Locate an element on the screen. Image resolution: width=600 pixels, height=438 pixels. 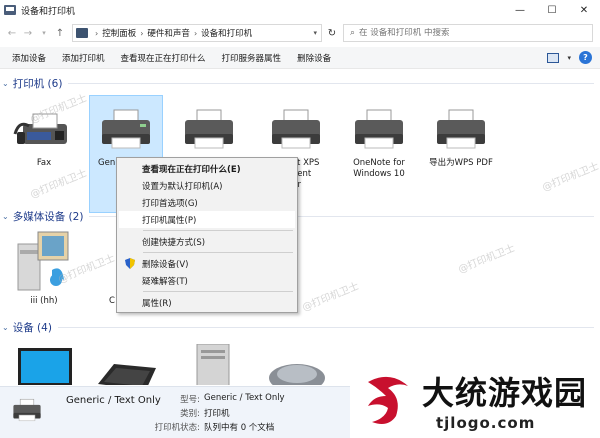
brand-title: 大统游戏园 is located at coordinates (505, 393).